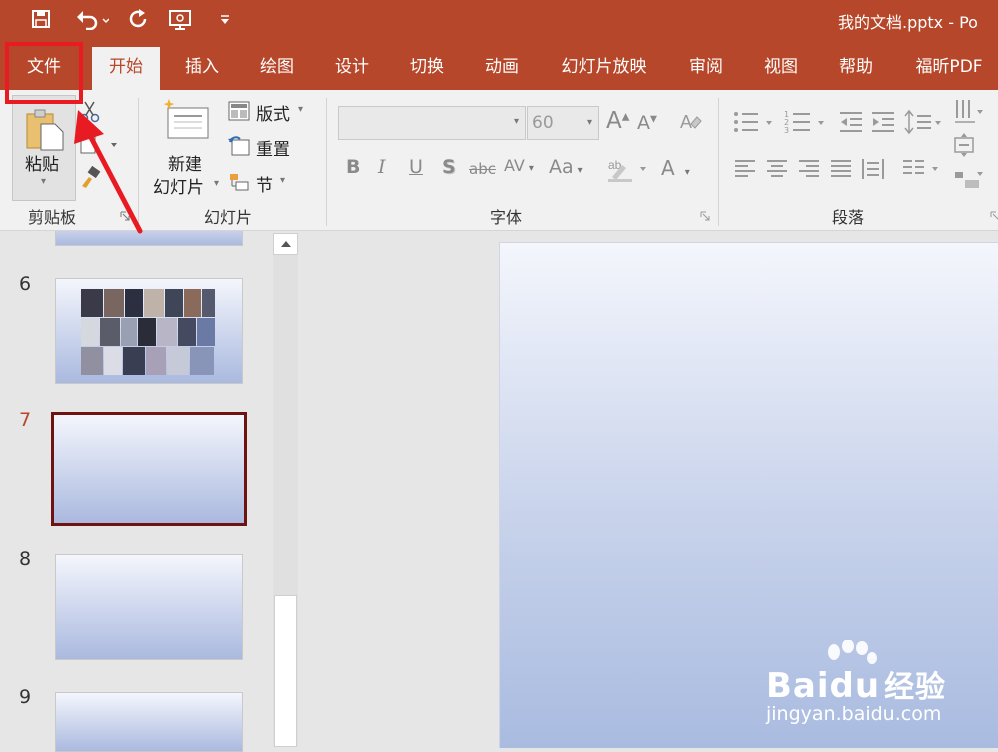 The height and width of the screenshot is (752, 998). What do you see at coordinates (126, 68) in the screenshot?
I see `tab-home: 开始` at bounding box center [126, 68].